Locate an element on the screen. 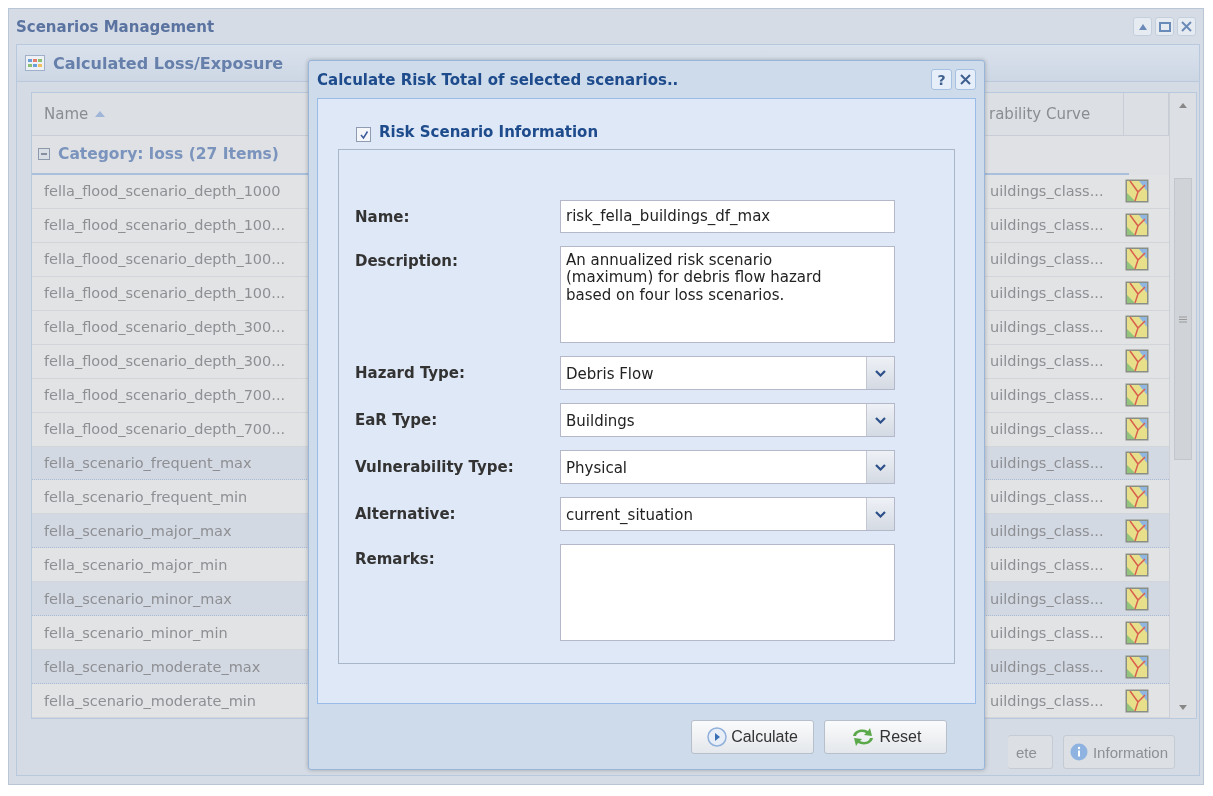  dropdown-field: Buildings is located at coordinates (727, 420).